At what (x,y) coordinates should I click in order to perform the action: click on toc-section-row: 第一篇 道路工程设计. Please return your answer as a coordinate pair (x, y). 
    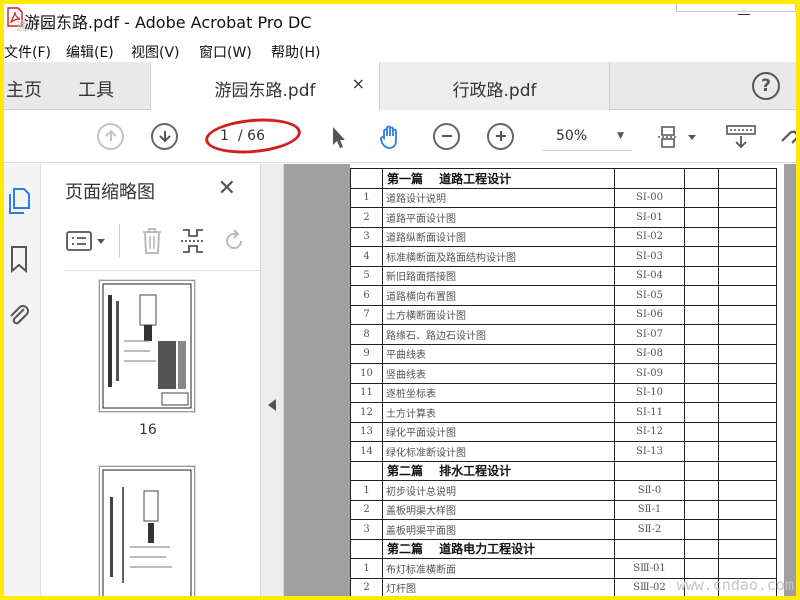
    Looking at the image, I should click on (563, 178).